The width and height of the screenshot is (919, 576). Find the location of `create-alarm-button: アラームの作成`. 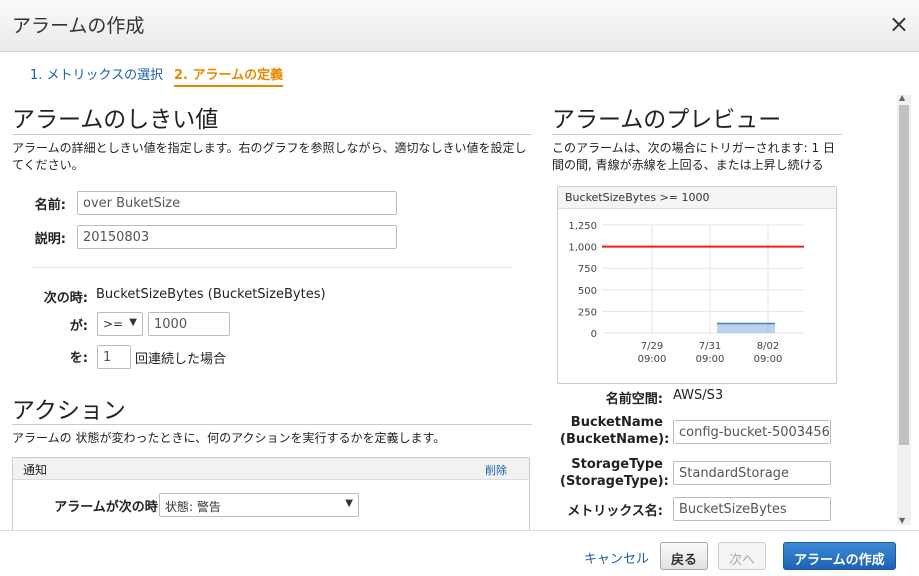

create-alarm-button: アラームの作成 is located at coordinates (839, 556).